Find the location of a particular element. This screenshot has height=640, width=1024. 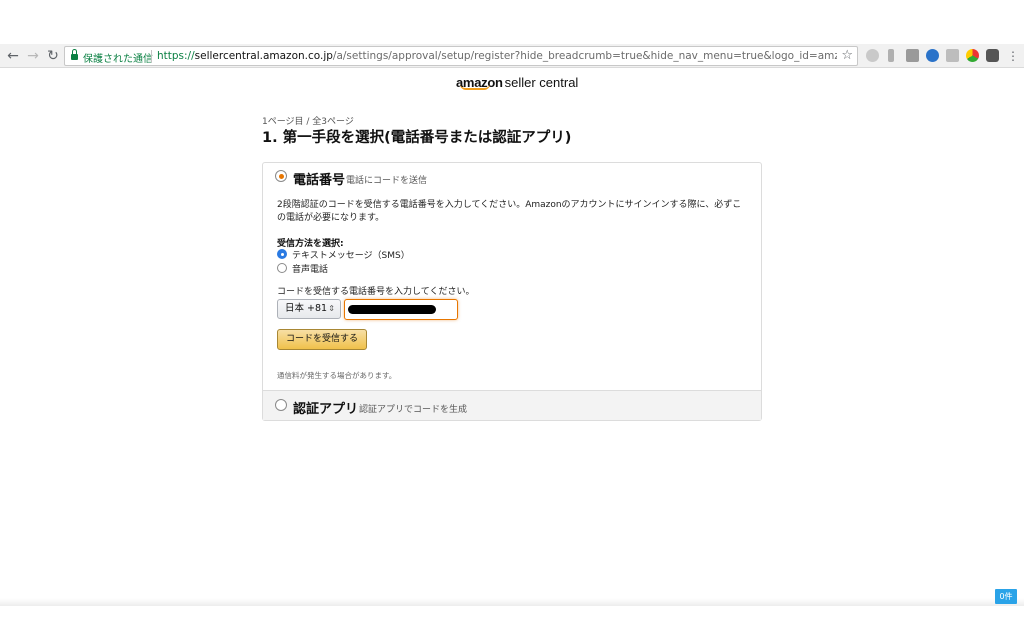

auth-app-radio is located at coordinates (281, 405).